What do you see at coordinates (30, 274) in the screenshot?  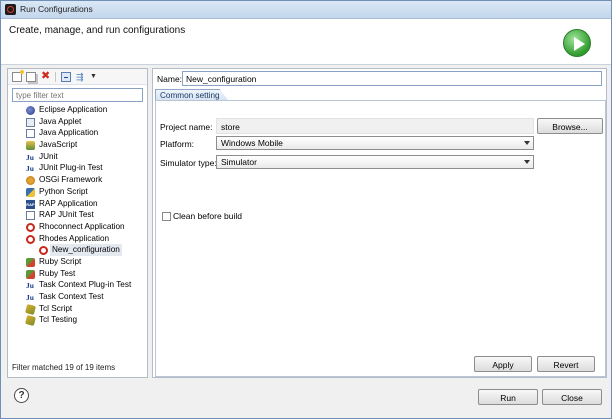 I see `ruby-test-icon` at bounding box center [30, 274].